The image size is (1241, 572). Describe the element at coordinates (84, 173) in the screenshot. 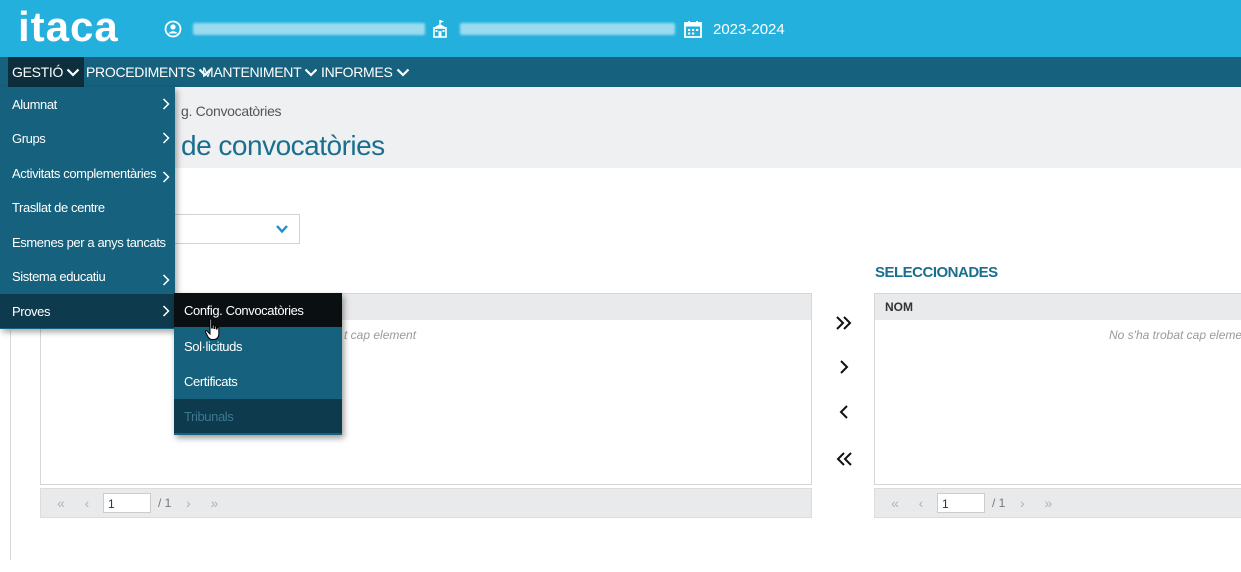

I see `menu-item-label: Activitats complementàries` at that location.